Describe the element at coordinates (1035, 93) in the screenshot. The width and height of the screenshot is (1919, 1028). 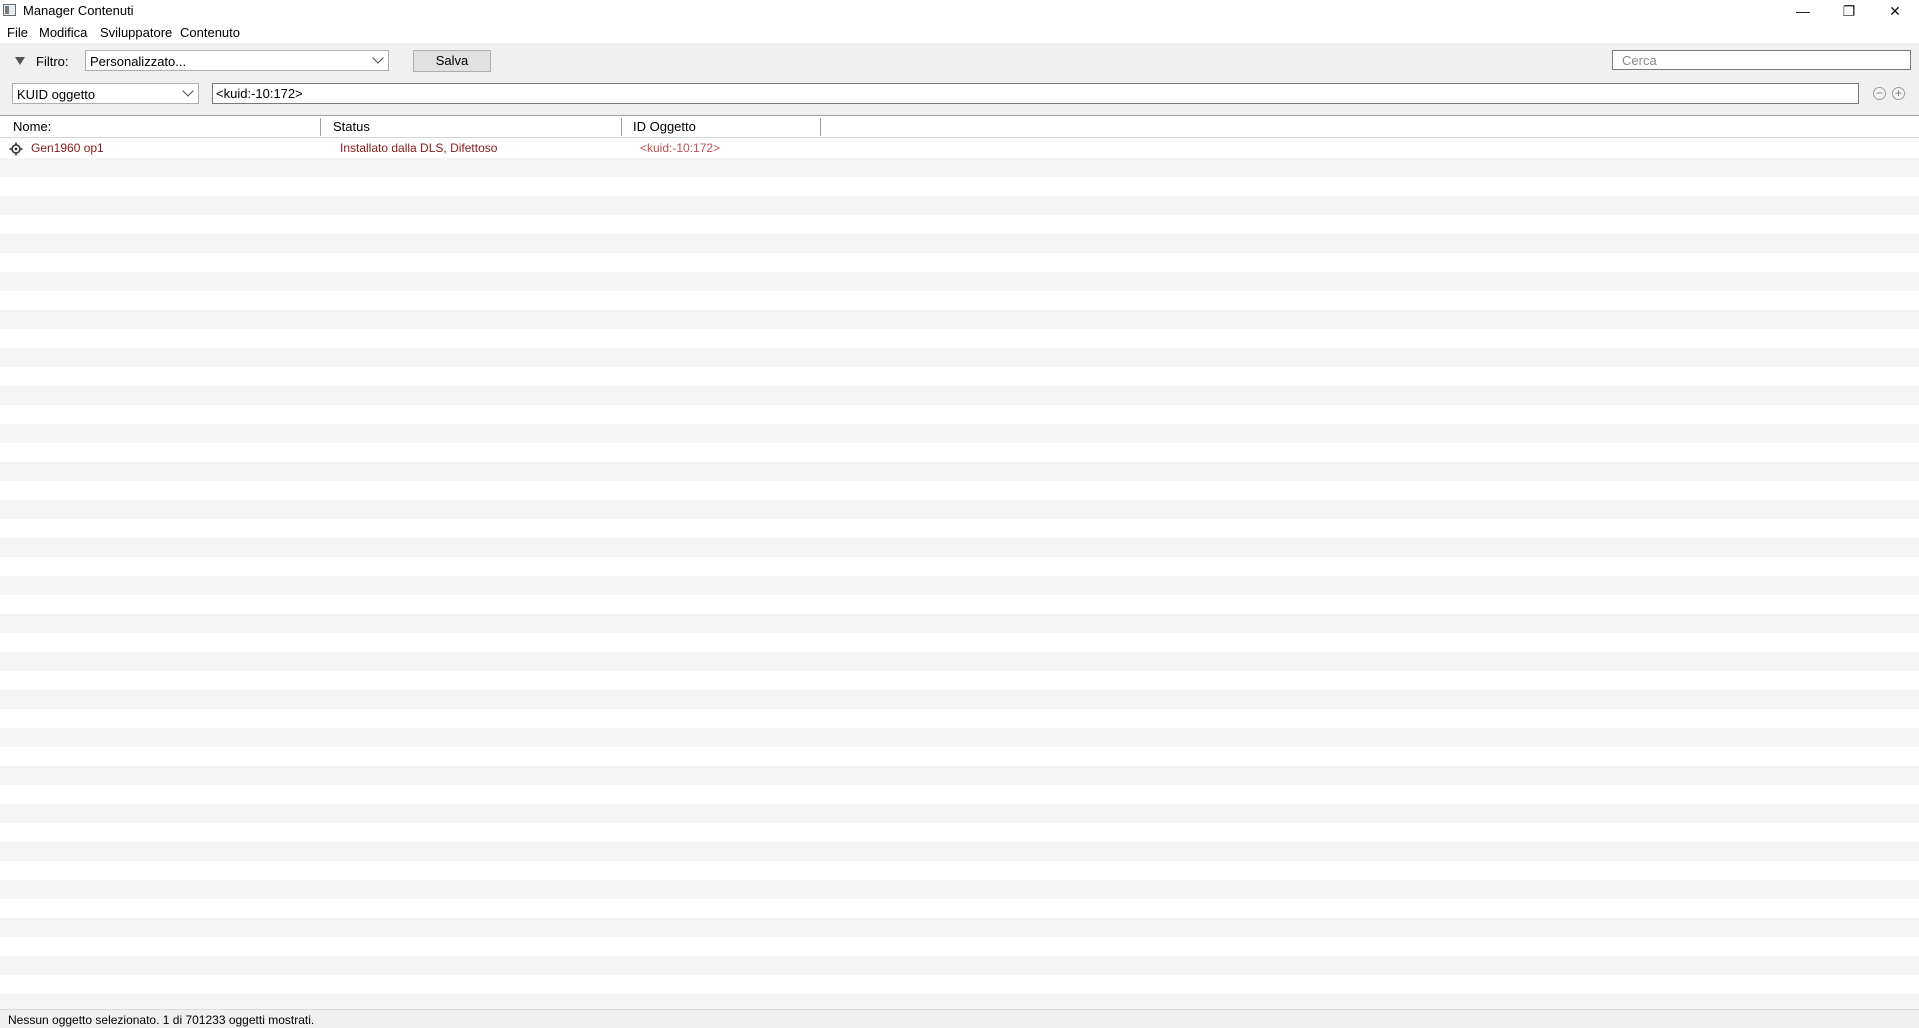
I see `kuid-value-input: <kuid:-10:172>` at that location.